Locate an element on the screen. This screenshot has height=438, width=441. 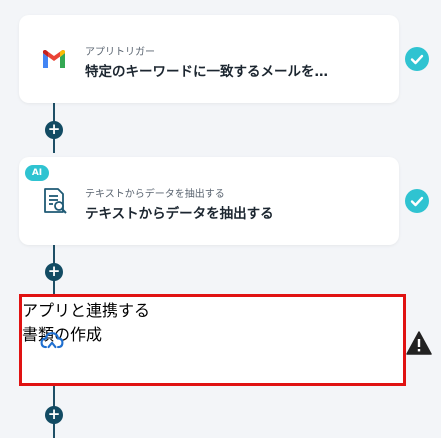
ai-badge: AI is located at coordinates (37, 173).